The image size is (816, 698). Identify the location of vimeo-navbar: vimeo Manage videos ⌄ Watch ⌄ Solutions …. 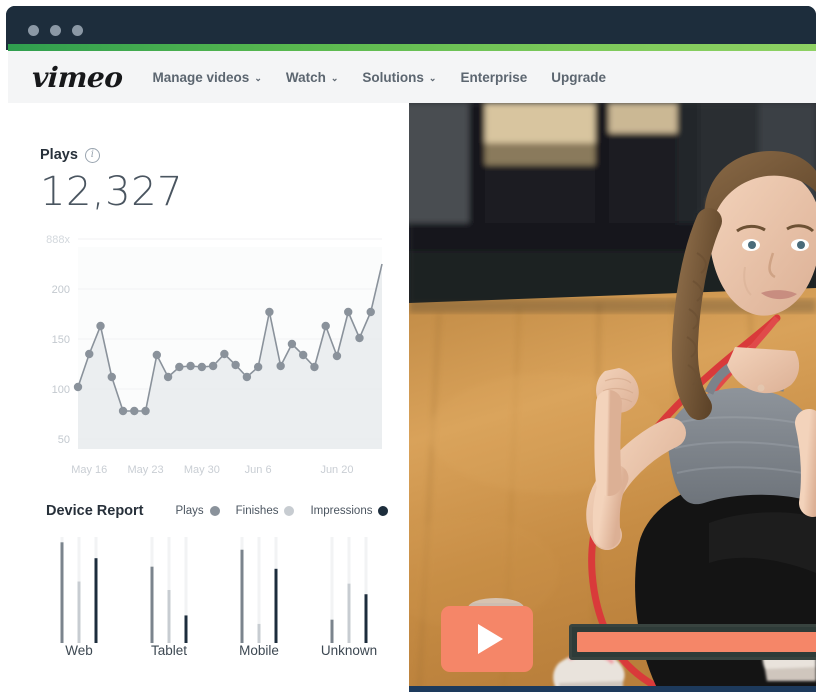
(412, 77).